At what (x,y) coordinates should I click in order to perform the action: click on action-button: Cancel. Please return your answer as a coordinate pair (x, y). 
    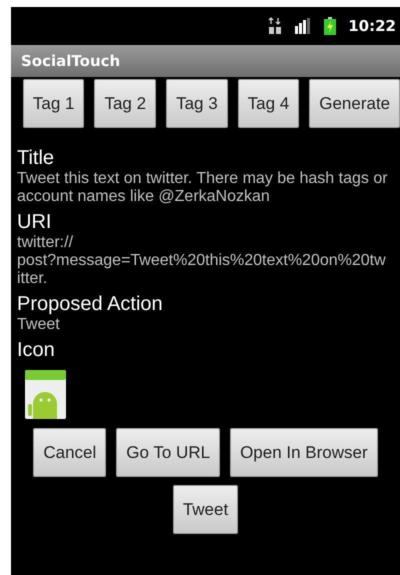
    Looking at the image, I should click on (69, 452).